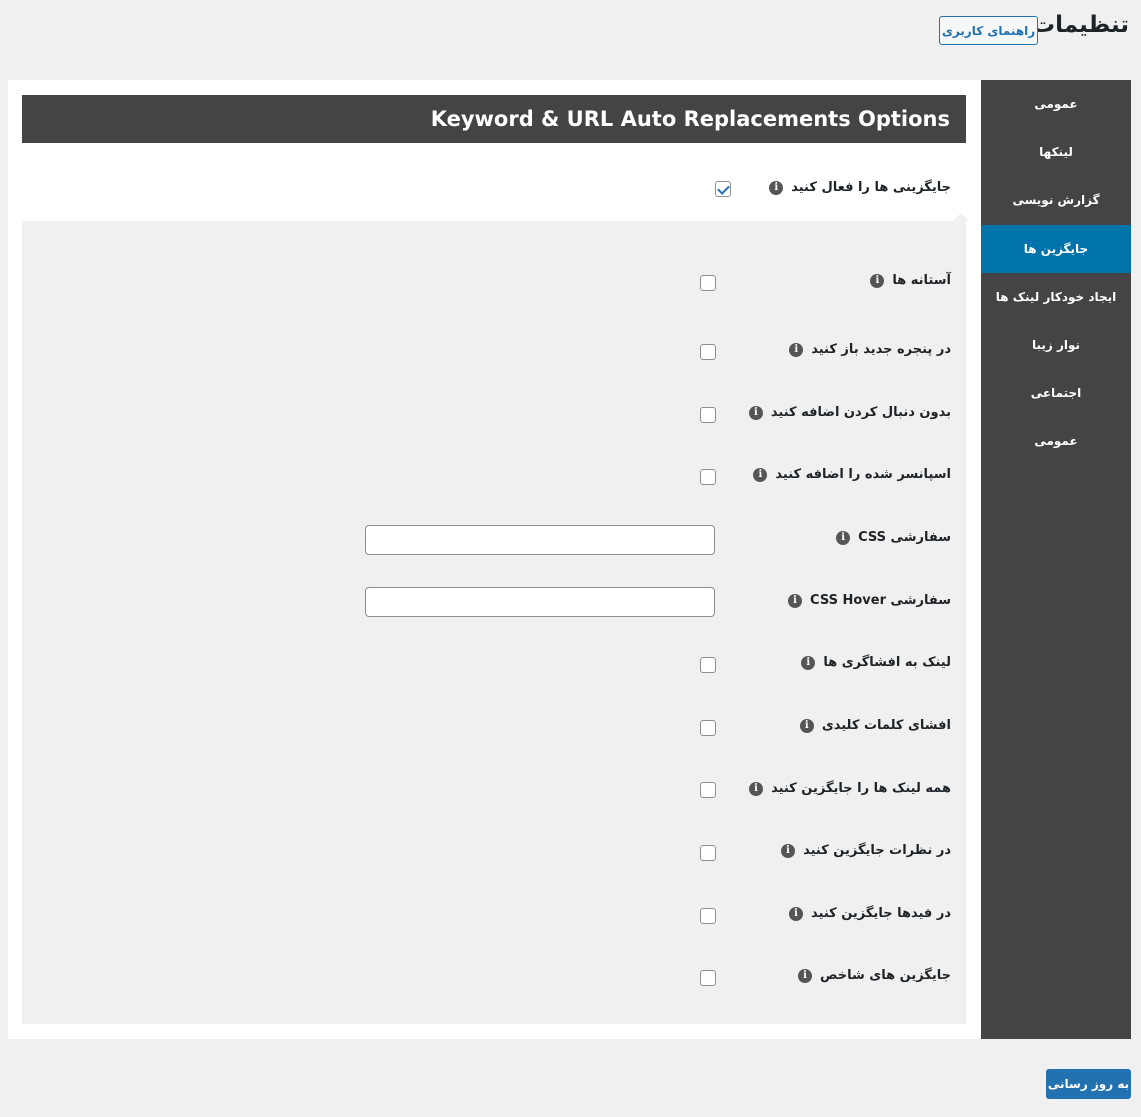 Image resolution: width=1141 pixels, height=1117 pixels. What do you see at coordinates (1056, 441) in the screenshot?
I see `sidebar-item-general-2: عمومی` at bounding box center [1056, 441].